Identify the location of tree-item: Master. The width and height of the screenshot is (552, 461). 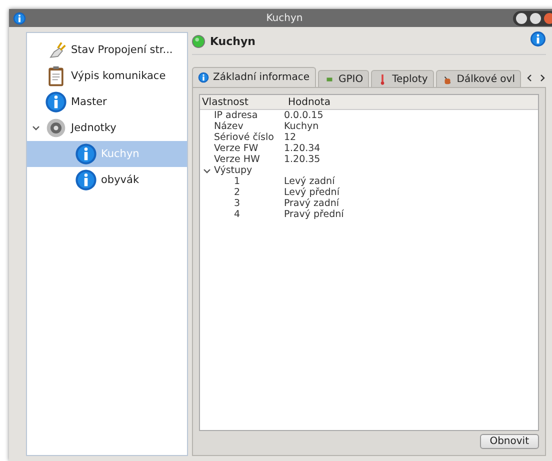
(107, 102).